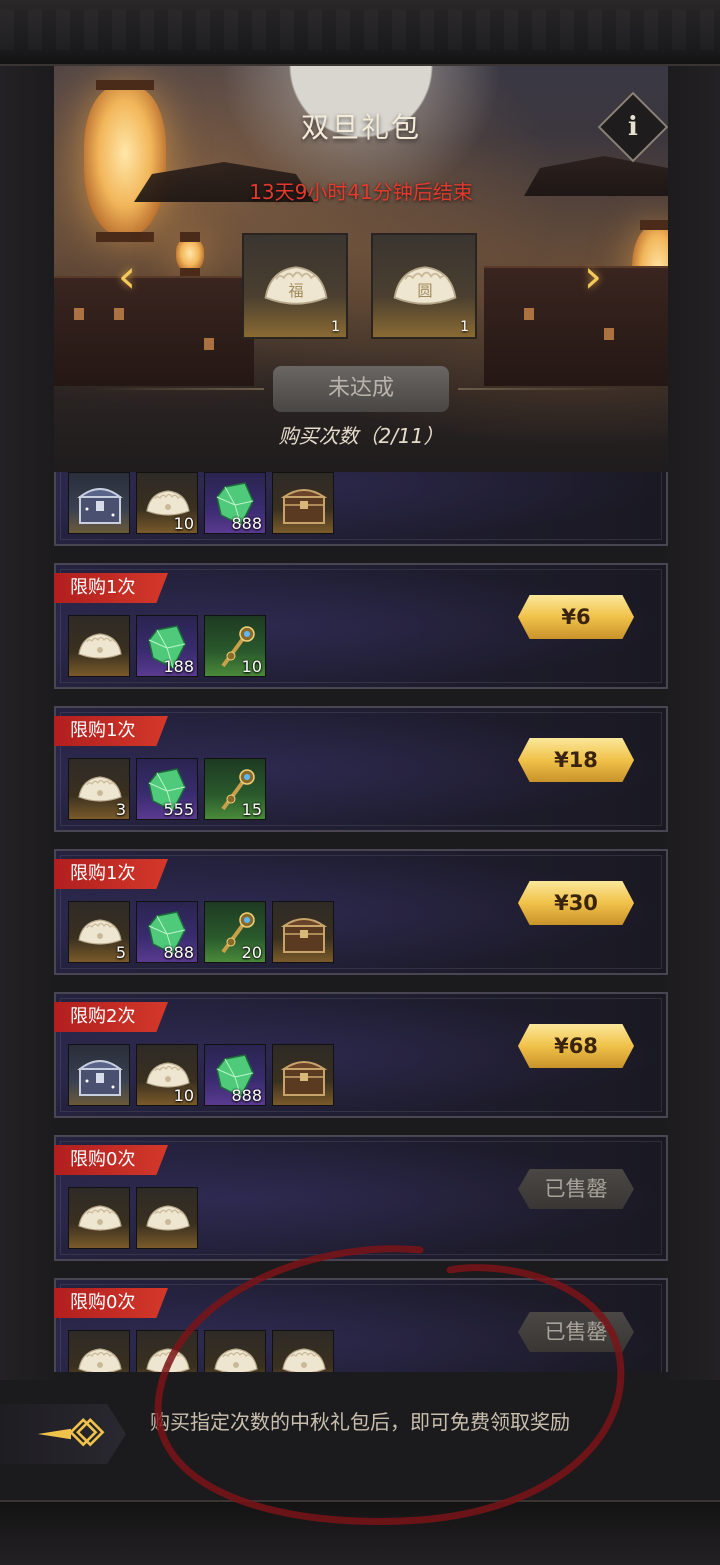 Image resolution: width=720 pixels, height=1565 pixels. I want to click on pack-items: 188 10, so click(167, 646).